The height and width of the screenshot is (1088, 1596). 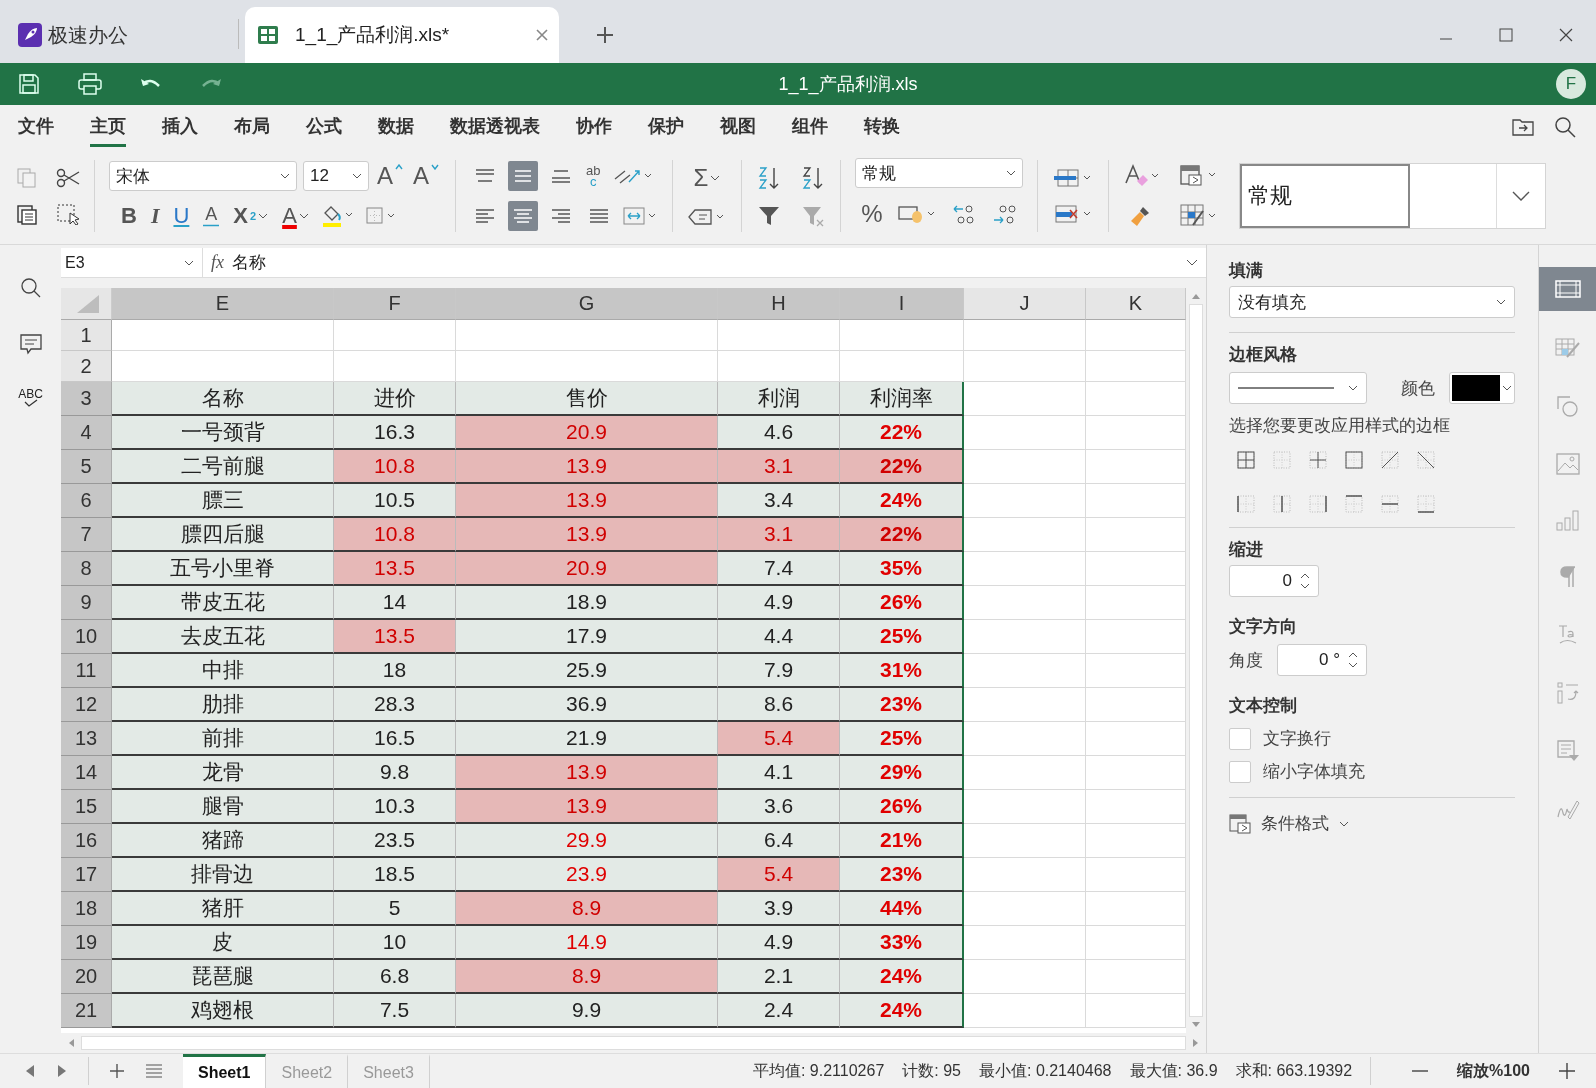 What do you see at coordinates (709, 262) in the screenshot?
I see `formula-input: 名称` at bounding box center [709, 262].